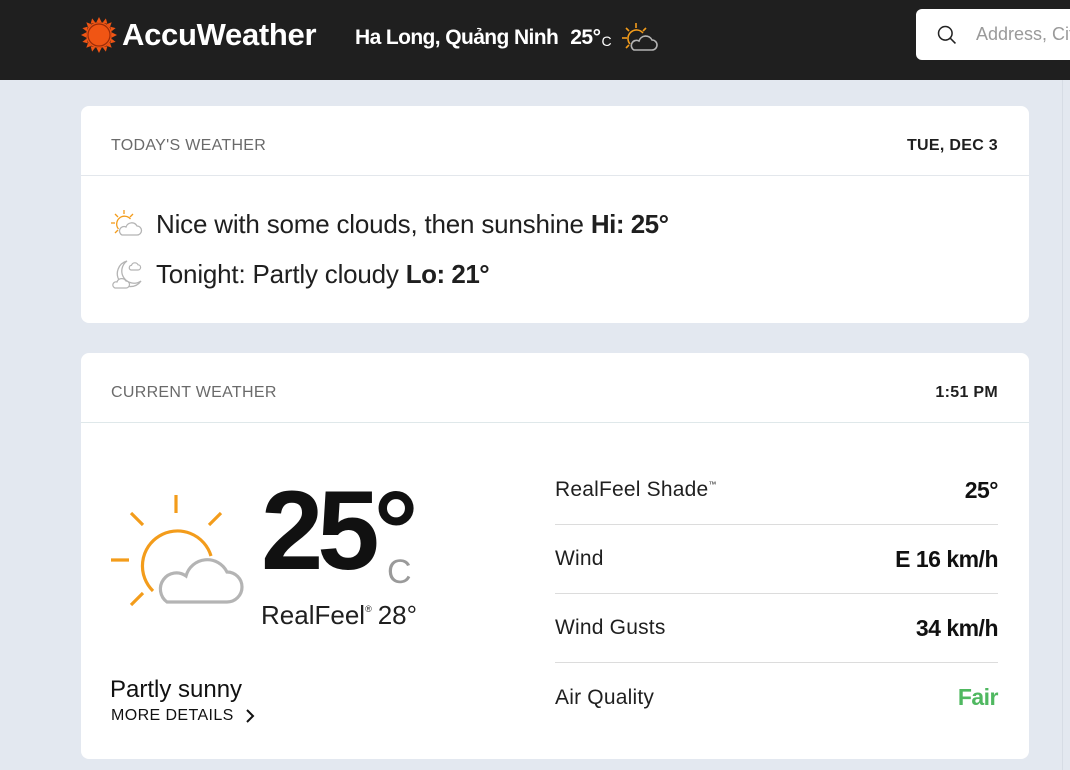 The height and width of the screenshot is (770, 1070). What do you see at coordinates (776, 559) in the screenshot?
I see `detail-row-wind: Wind E 16 km/h` at bounding box center [776, 559].